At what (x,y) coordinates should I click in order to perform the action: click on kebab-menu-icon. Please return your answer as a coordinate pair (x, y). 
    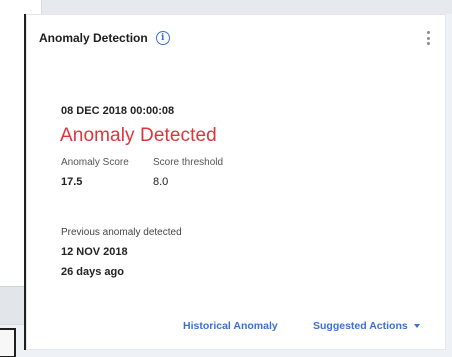
    Looking at the image, I should click on (428, 38).